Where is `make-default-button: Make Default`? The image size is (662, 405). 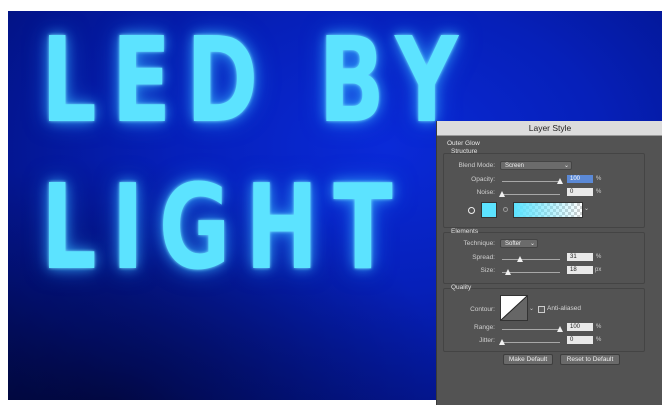 make-default-button: Make Default is located at coordinates (528, 359).